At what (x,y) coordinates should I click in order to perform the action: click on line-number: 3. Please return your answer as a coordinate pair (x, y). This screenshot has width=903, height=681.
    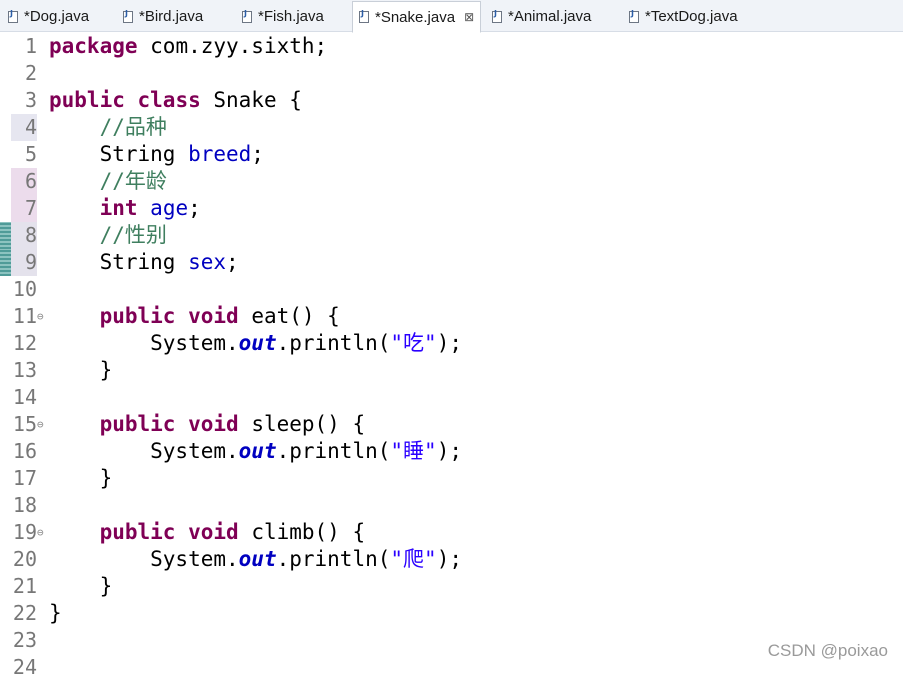
    Looking at the image, I should click on (30, 100).